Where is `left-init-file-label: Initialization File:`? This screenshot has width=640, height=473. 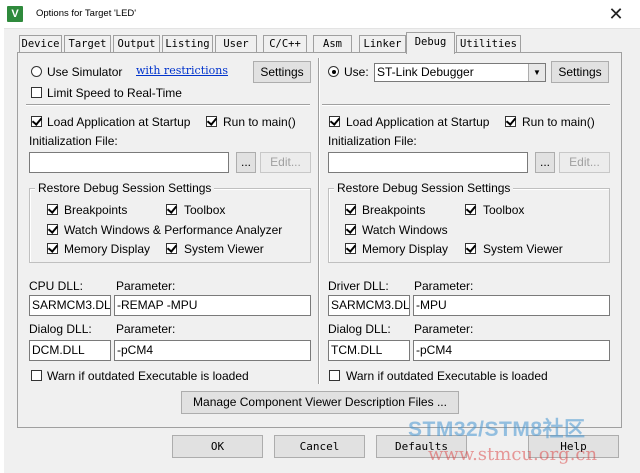
left-init-file-label: Initialization File: is located at coordinates (73, 141).